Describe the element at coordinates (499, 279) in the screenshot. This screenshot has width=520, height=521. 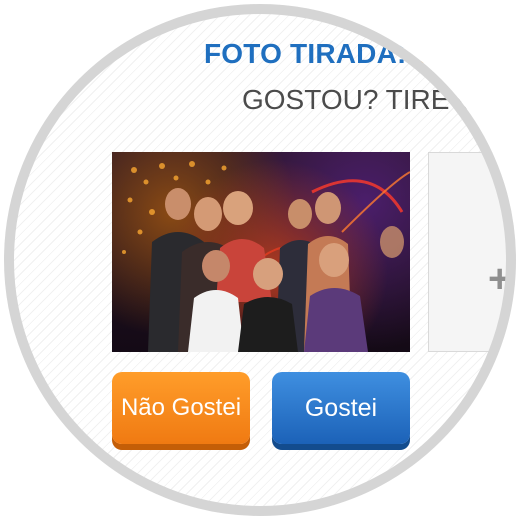
I see `plus-icon: +` at that location.